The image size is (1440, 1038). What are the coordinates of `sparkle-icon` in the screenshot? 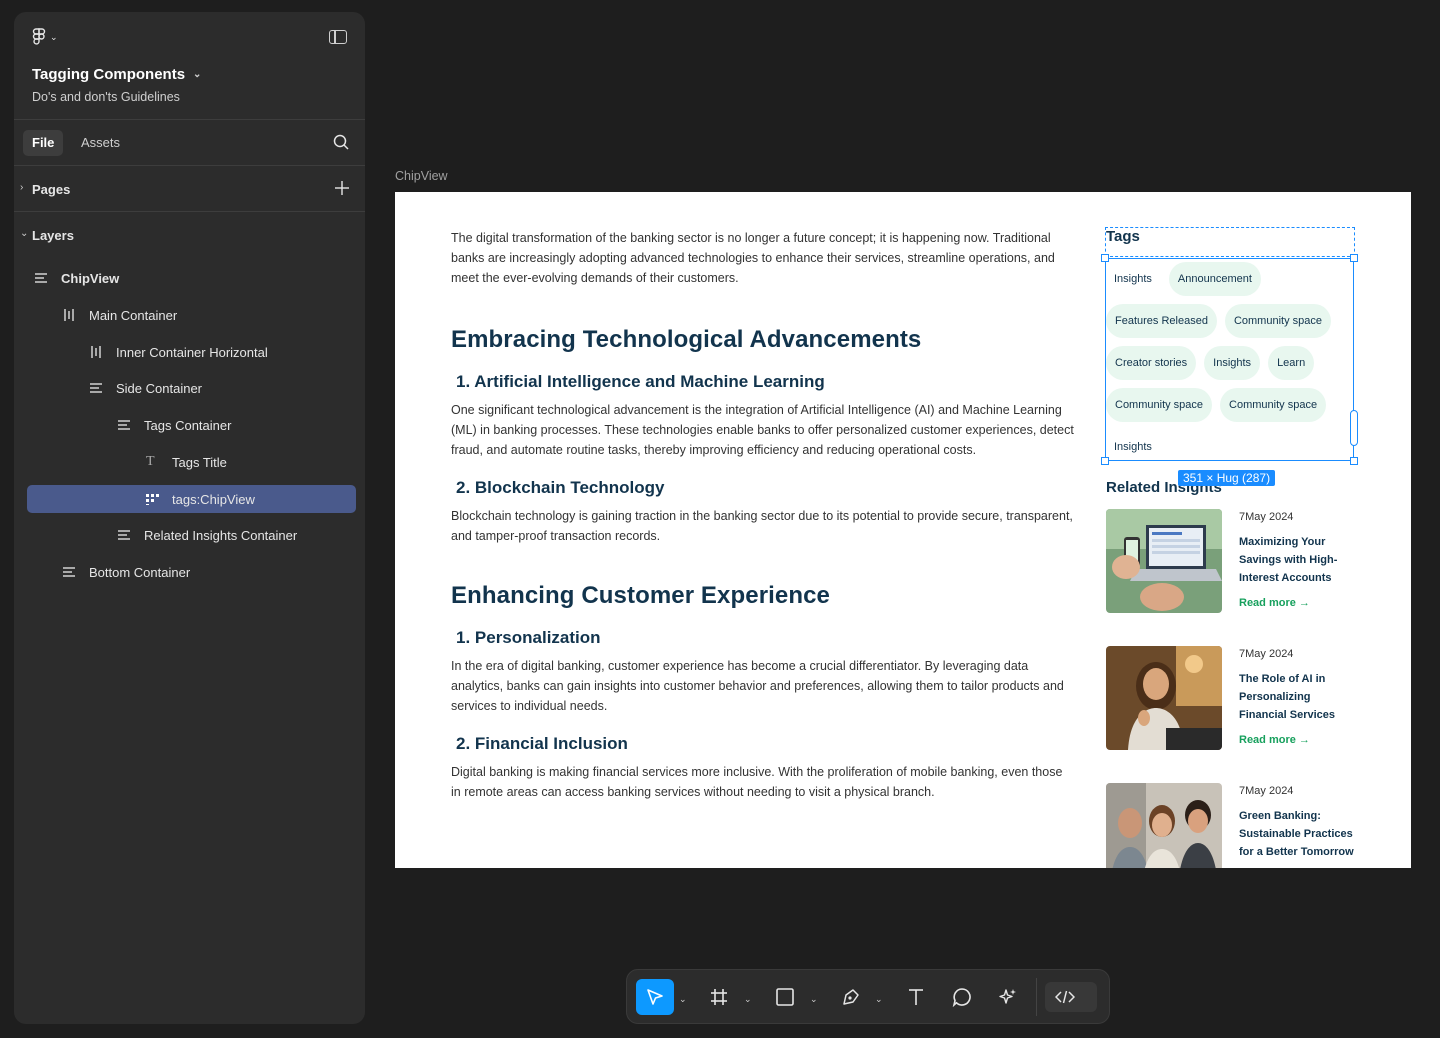 It's located at (1007, 996).